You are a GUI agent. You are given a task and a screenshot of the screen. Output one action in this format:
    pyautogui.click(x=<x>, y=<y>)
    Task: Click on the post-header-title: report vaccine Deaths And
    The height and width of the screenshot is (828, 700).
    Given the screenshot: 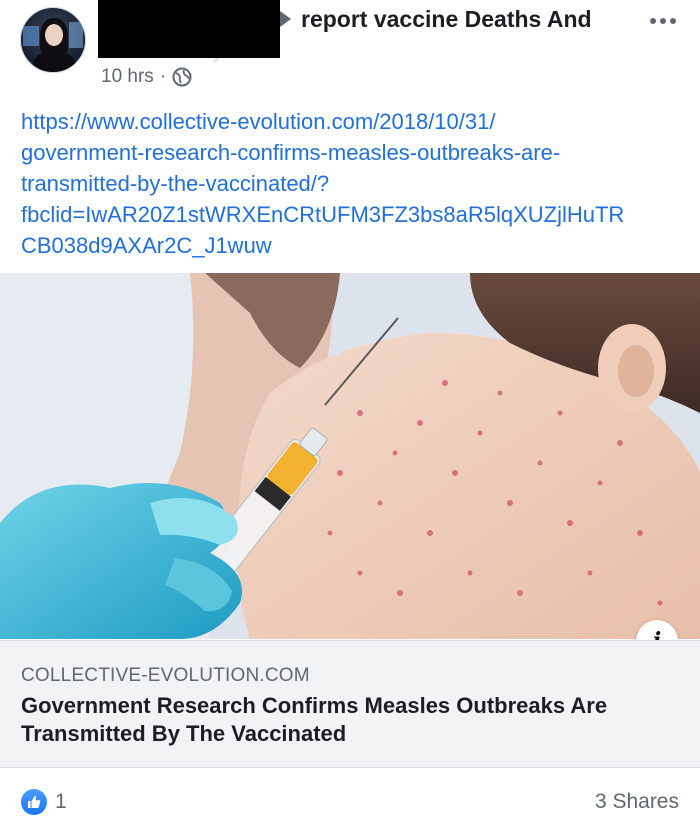 What is the action you would take?
    pyautogui.click(x=446, y=19)
    